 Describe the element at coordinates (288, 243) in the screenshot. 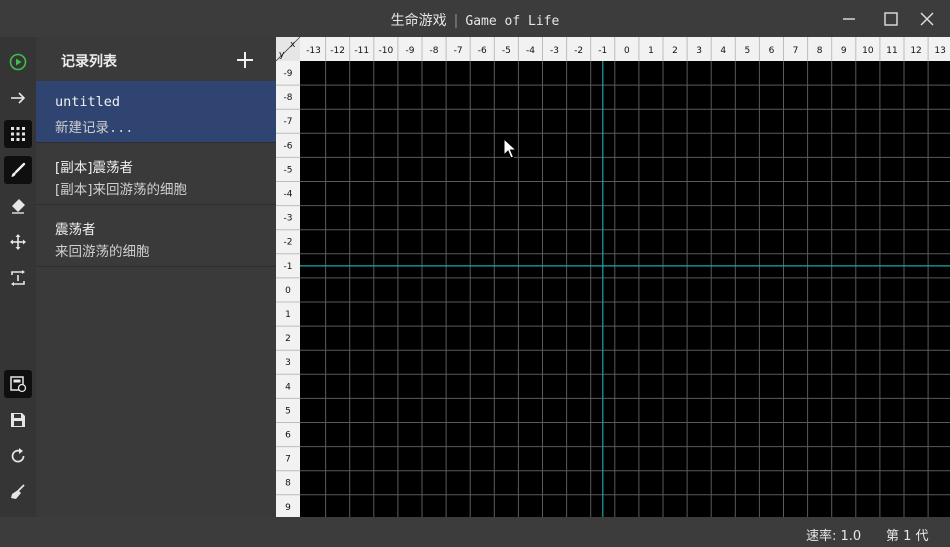

I see `y-tick-label: -2` at that location.